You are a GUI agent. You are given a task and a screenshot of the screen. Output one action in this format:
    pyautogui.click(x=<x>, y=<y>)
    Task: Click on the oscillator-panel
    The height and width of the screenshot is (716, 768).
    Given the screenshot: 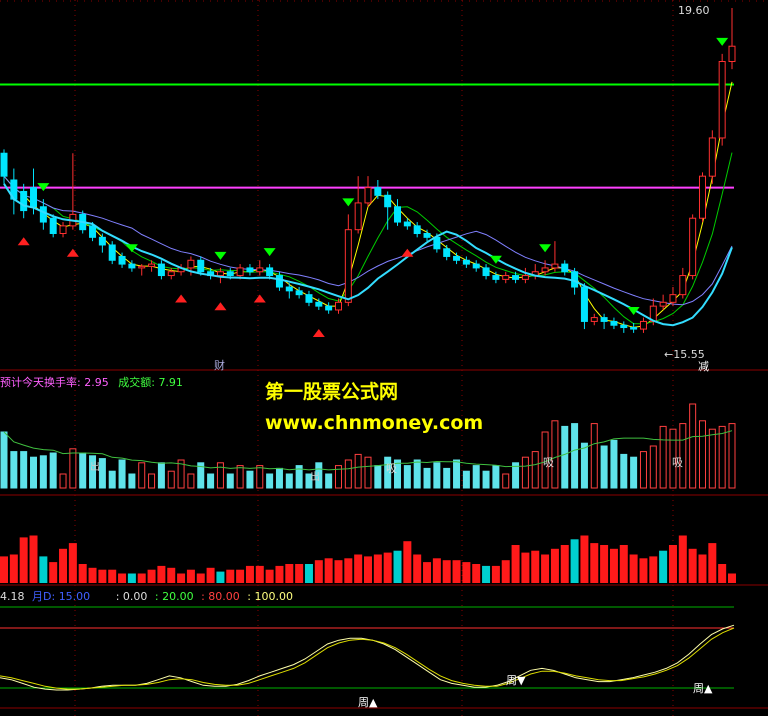 What is the action you would take?
    pyautogui.click(x=367, y=648)
    